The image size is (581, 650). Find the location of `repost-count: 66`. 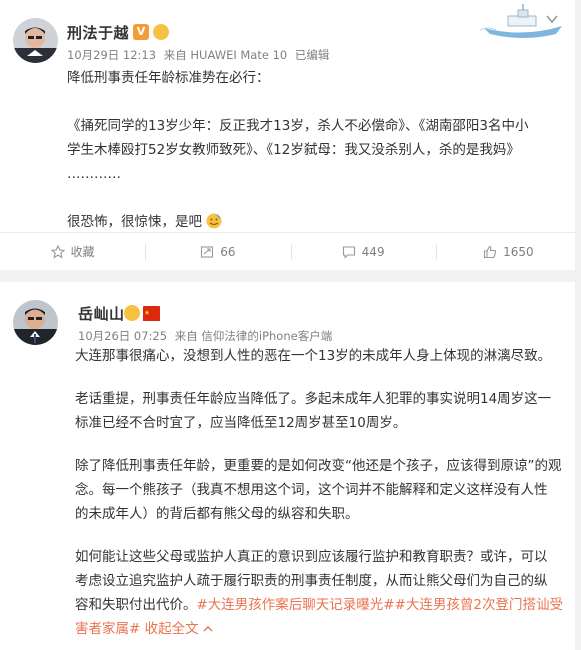

repost-count: 66 is located at coordinates (228, 251).